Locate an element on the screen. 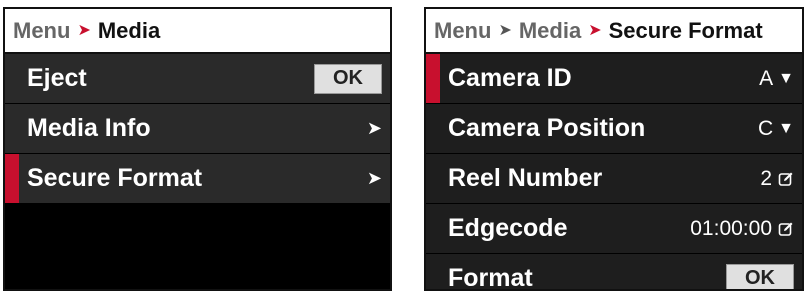  camera-id-value: A is located at coordinates (766, 78).